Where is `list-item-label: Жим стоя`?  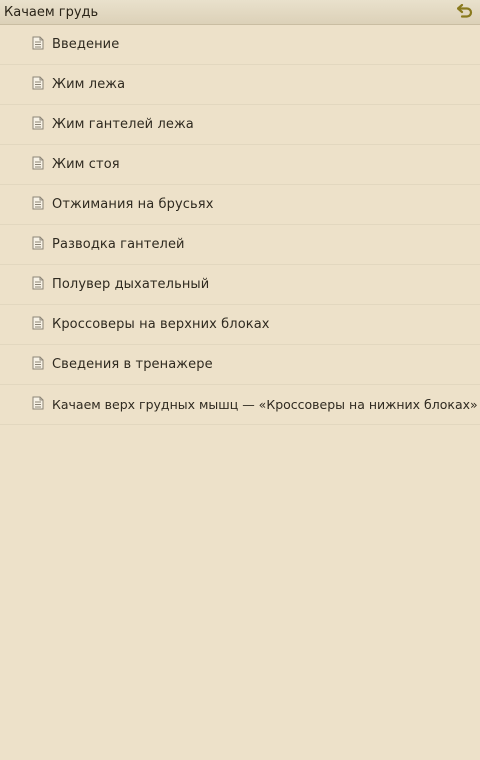
list-item-label: Жим стоя is located at coordinates (86, 164).